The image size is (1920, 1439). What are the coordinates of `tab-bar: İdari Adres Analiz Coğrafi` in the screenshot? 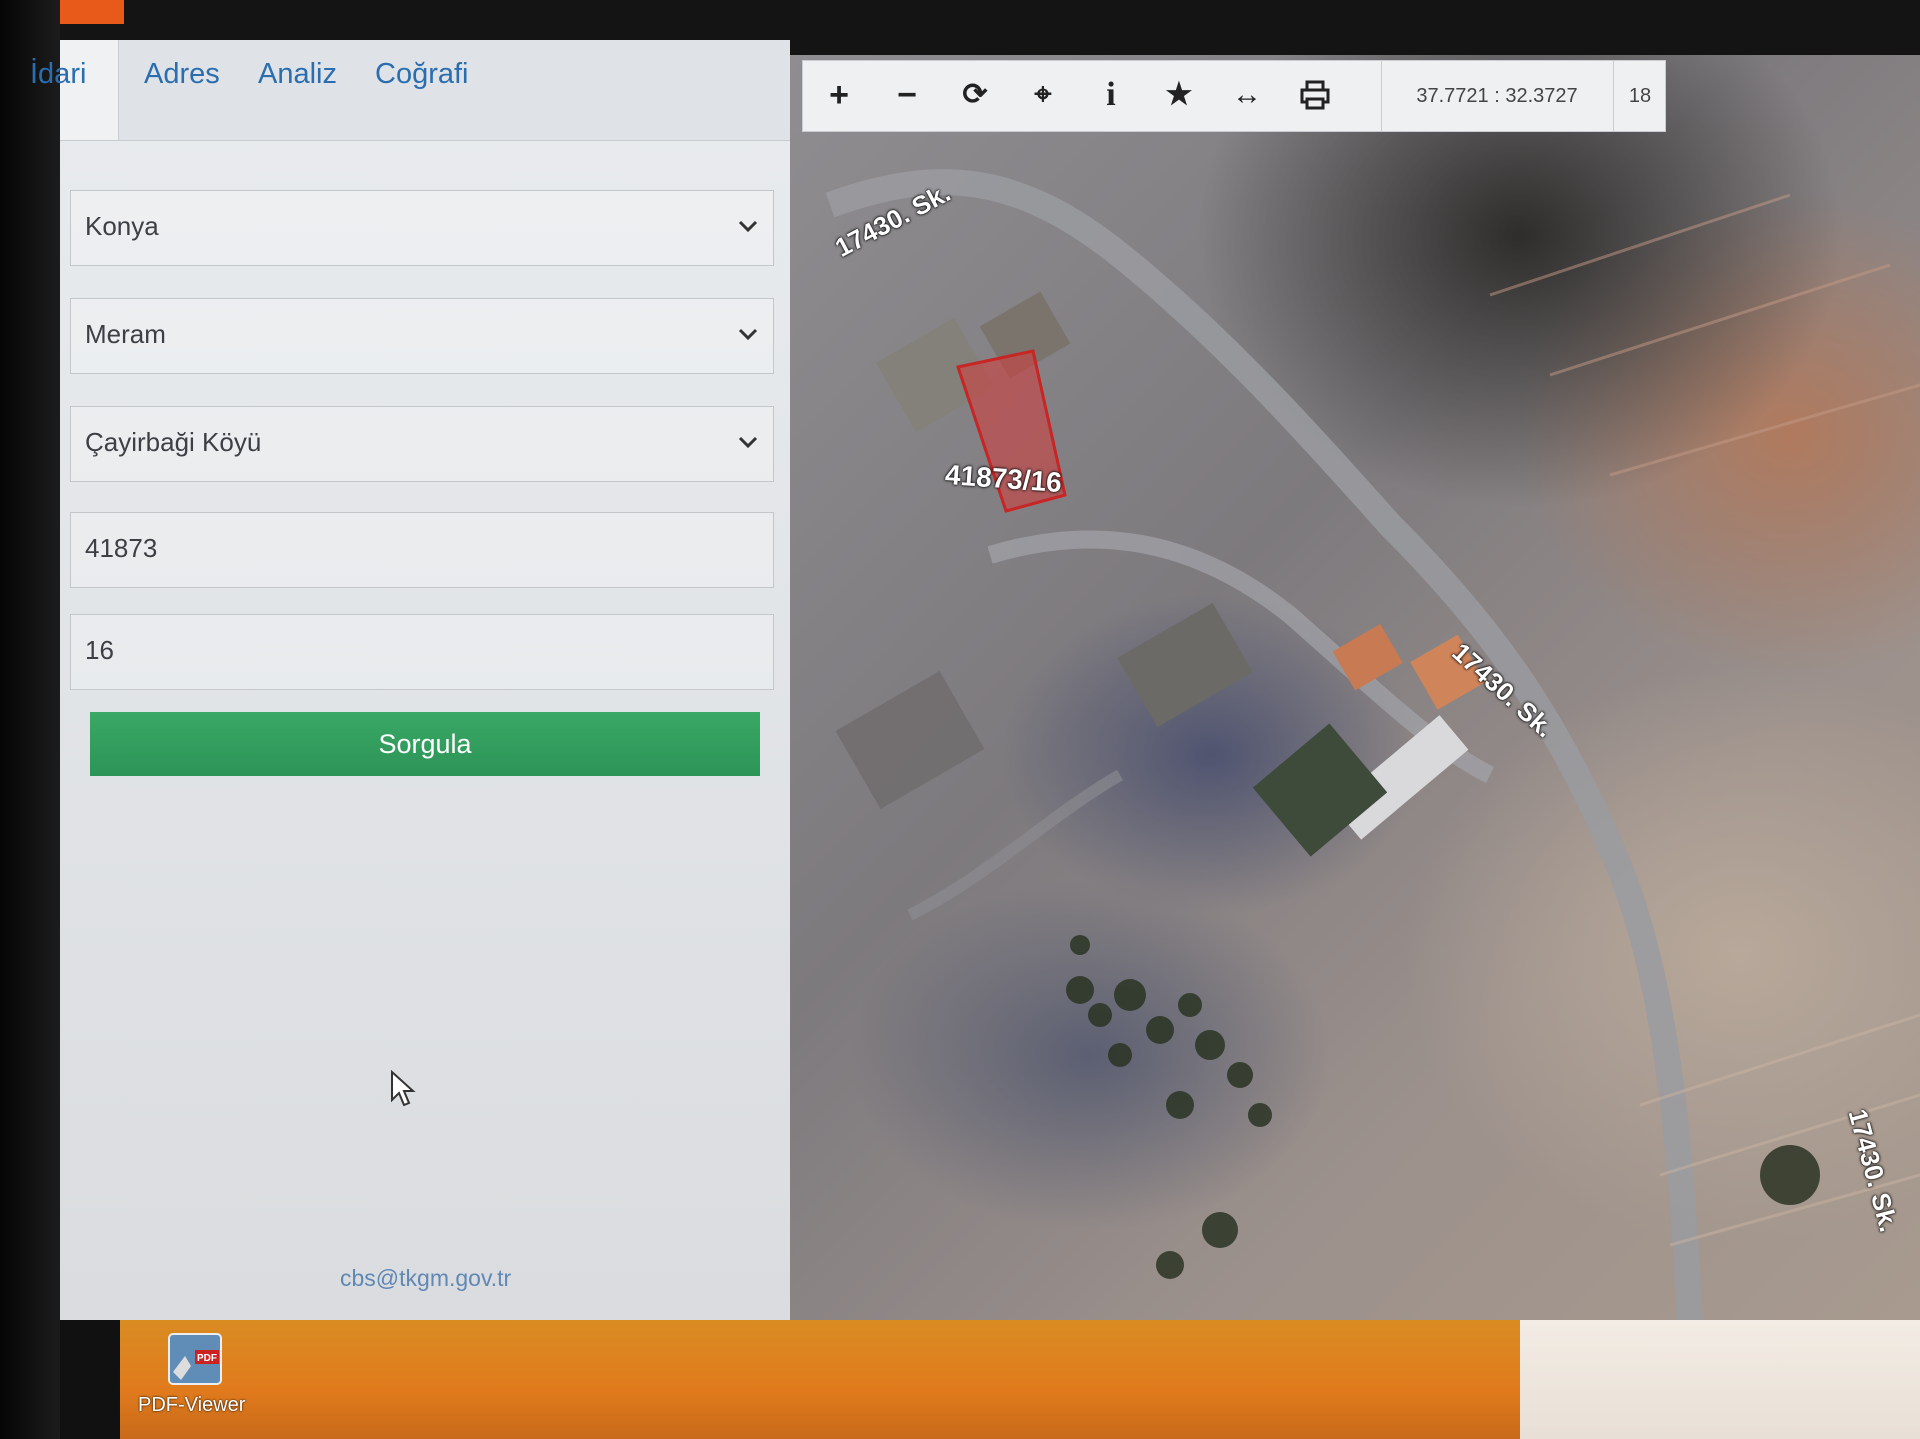 It's located at (410, 90).